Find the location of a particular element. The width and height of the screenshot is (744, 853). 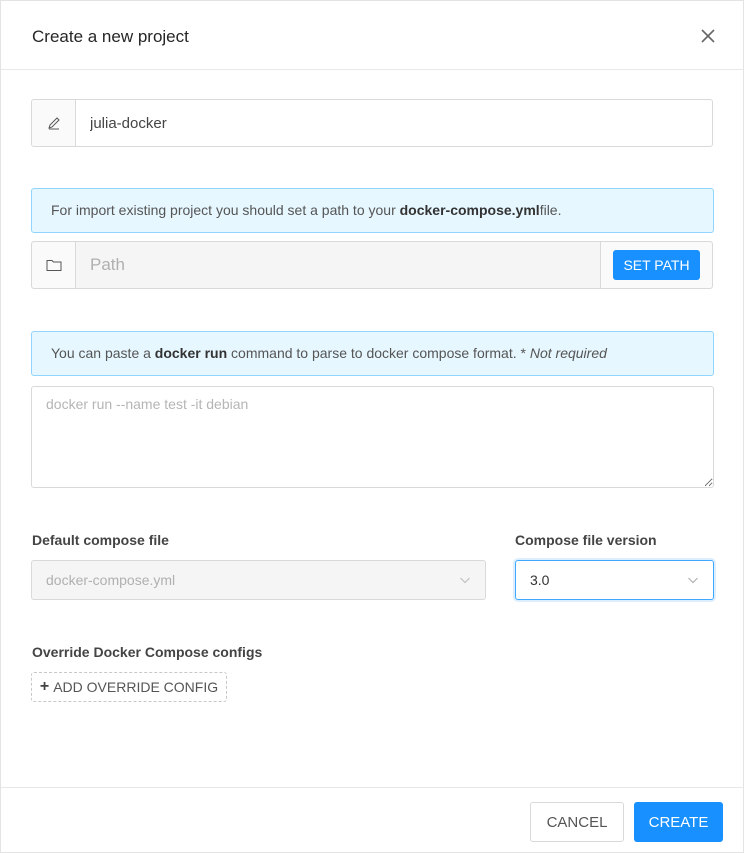

compose-version-select: 3.0 is located at coordinates (614, 580).